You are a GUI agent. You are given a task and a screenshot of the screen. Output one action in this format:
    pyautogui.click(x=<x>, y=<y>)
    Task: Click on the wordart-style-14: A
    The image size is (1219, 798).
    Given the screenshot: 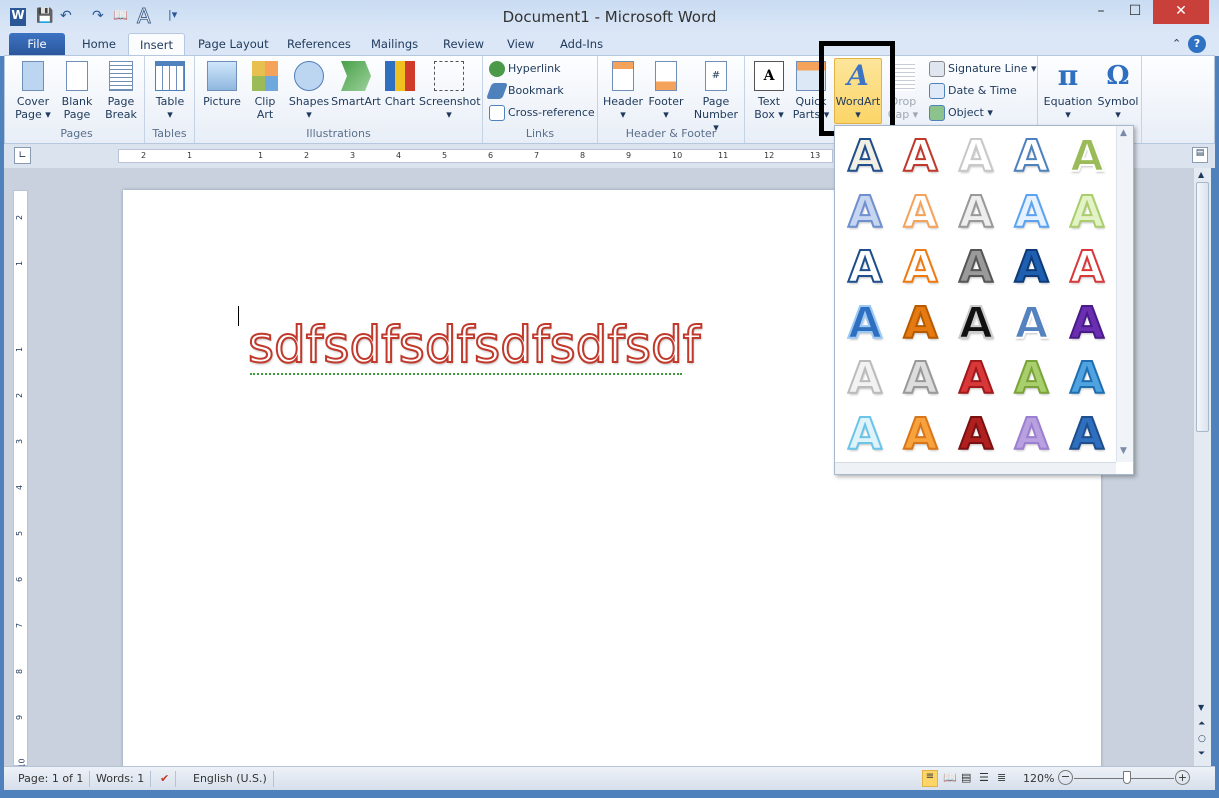 What is the action you would take?
    pyautogui.click(x=1032, y=268)
    